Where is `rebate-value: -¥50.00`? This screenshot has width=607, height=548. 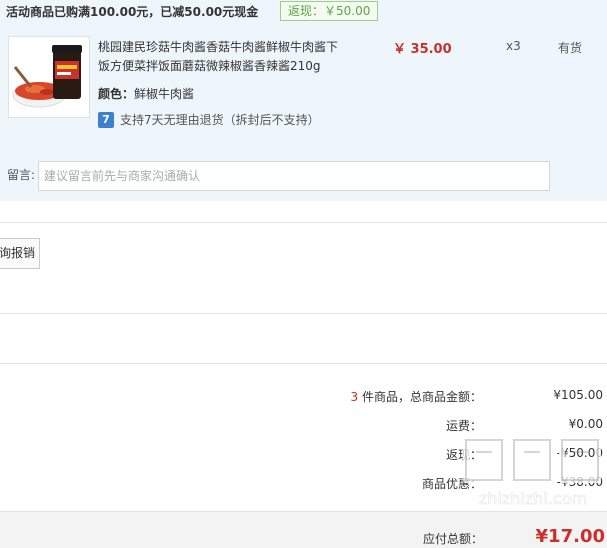
rebate-value: -¥50.00 is located at coordinates (579, 453).